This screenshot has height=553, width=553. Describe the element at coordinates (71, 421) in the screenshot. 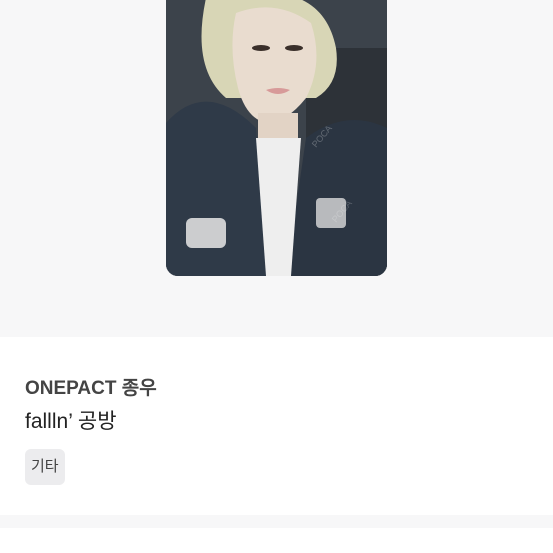

I see `product-title: fallln’ 공방` at that location.